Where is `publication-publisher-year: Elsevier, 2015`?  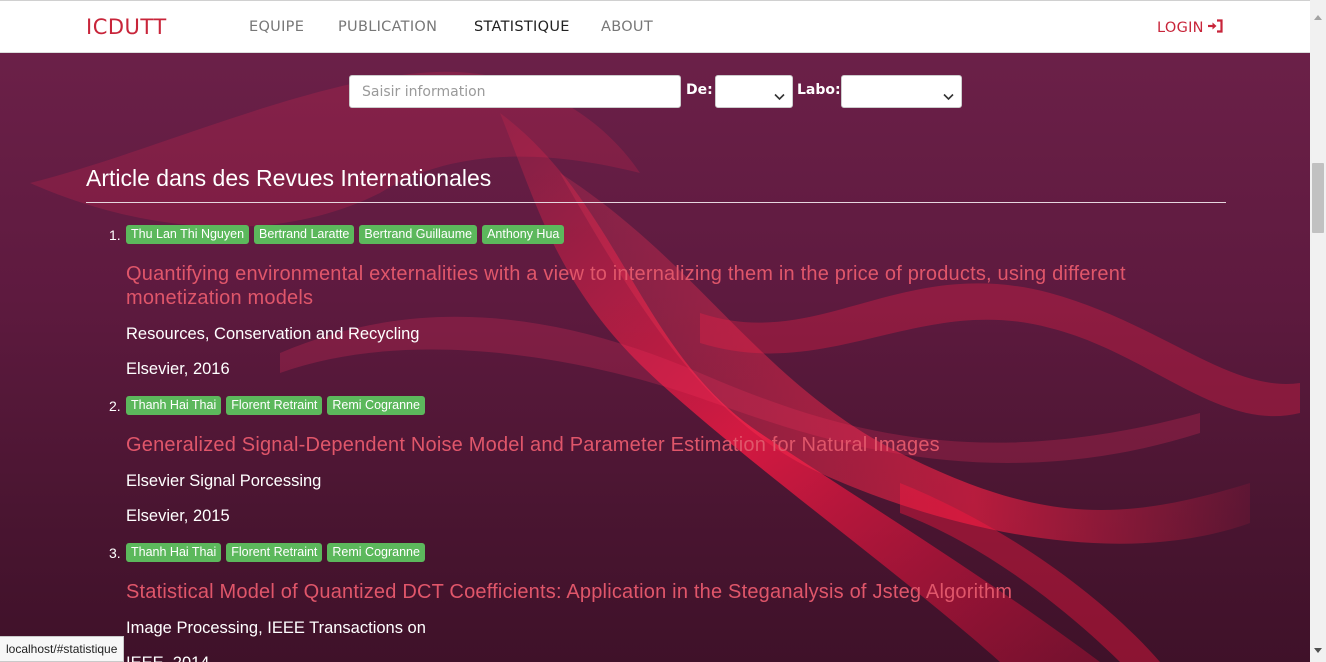
publication-publisher-year: Elsevier, 2015 is located at coordinates (178, 516).